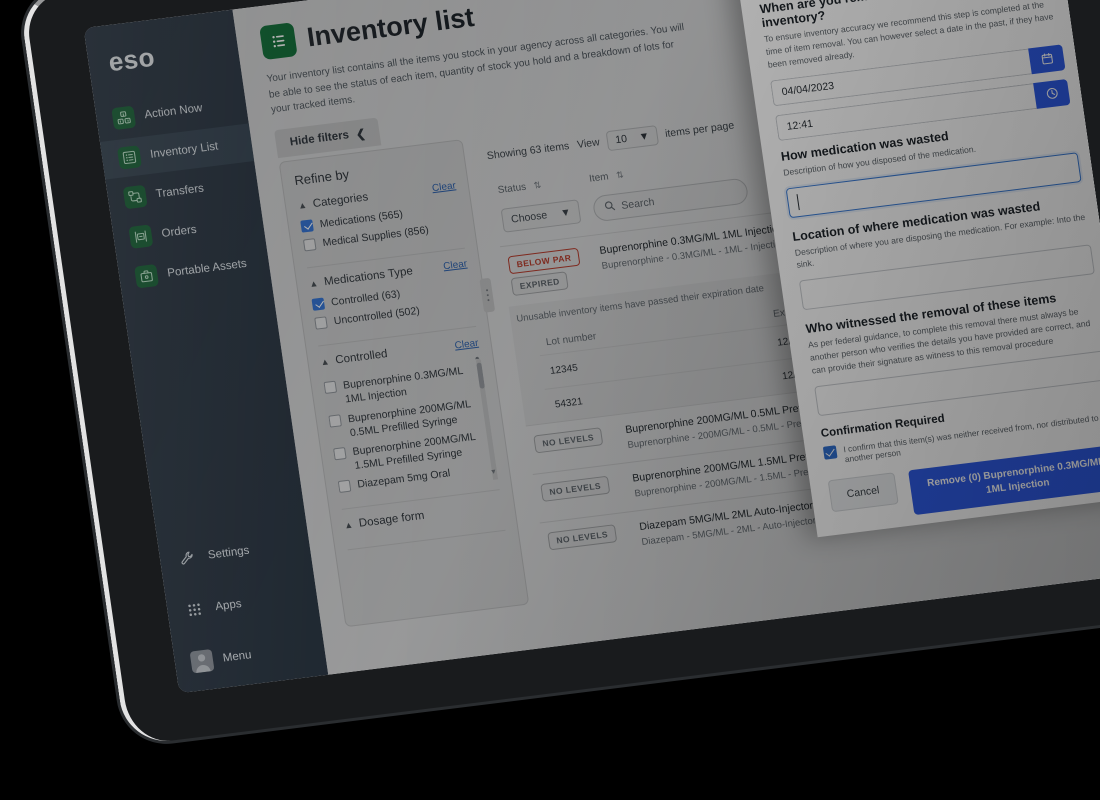  I want to click on row-status-cell: BELOW PAR EXPIRED, so click(549, 270).